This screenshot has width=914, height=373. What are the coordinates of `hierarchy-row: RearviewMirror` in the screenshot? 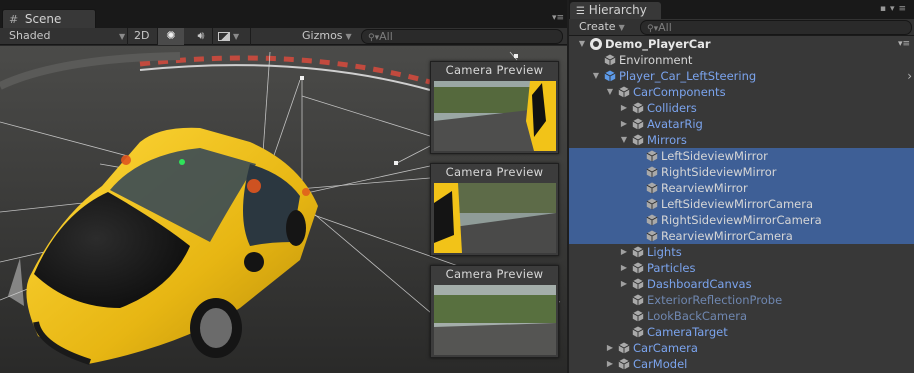 It's located at (741, 188).